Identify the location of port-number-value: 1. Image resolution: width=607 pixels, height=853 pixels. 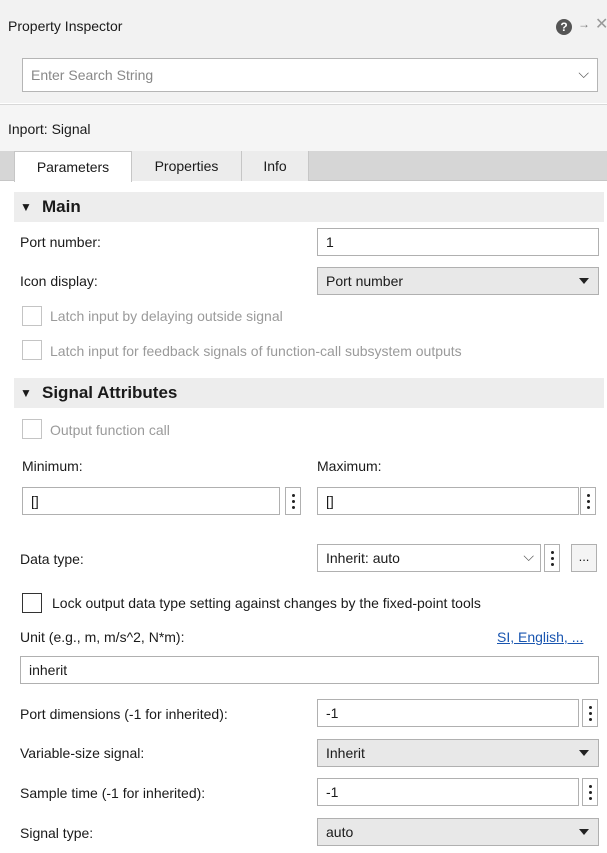
(330, 242).